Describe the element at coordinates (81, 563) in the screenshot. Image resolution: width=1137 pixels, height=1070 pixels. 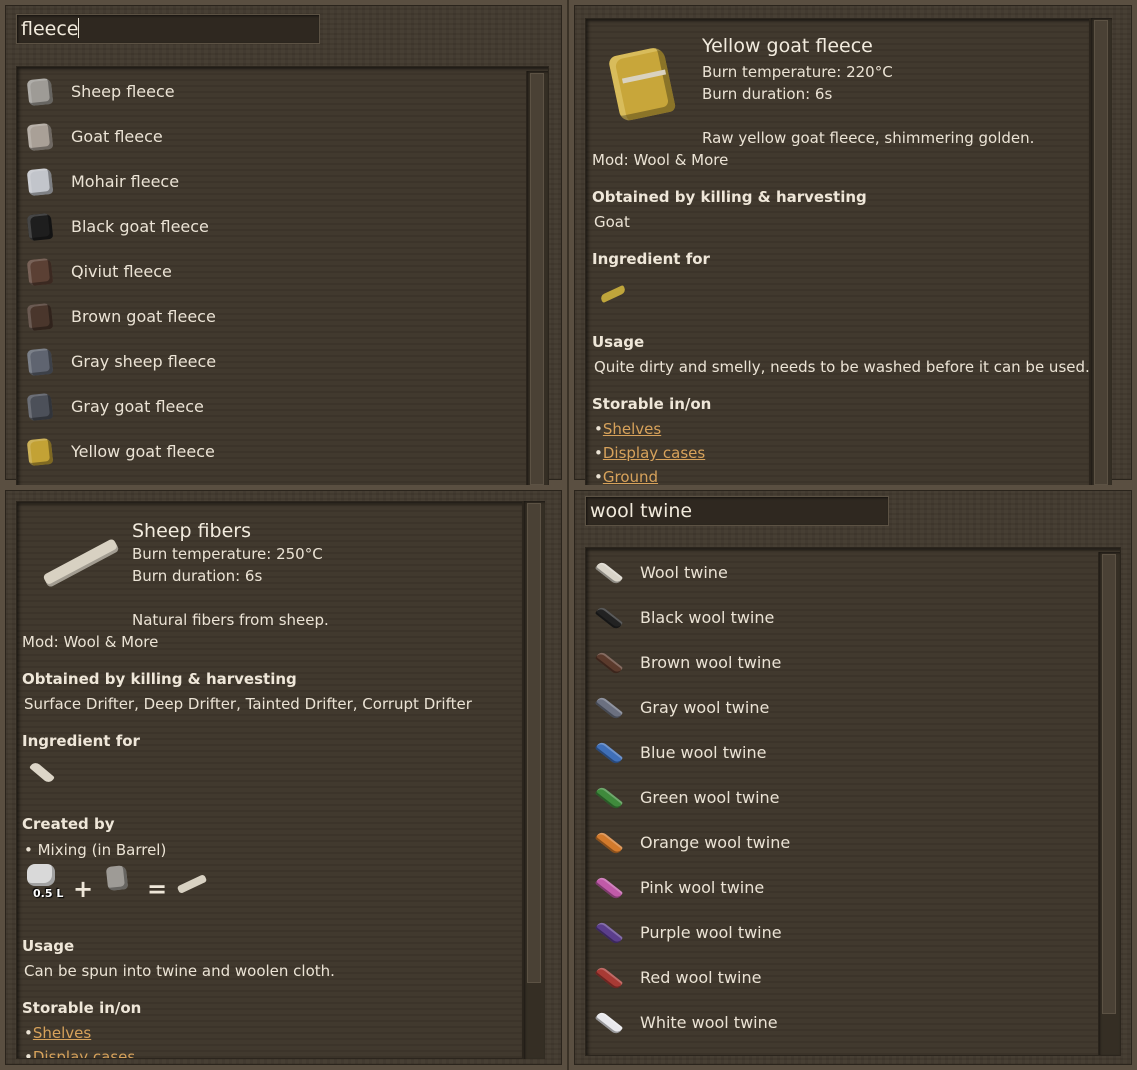
I see `sheep-fibers-icon` at that location.